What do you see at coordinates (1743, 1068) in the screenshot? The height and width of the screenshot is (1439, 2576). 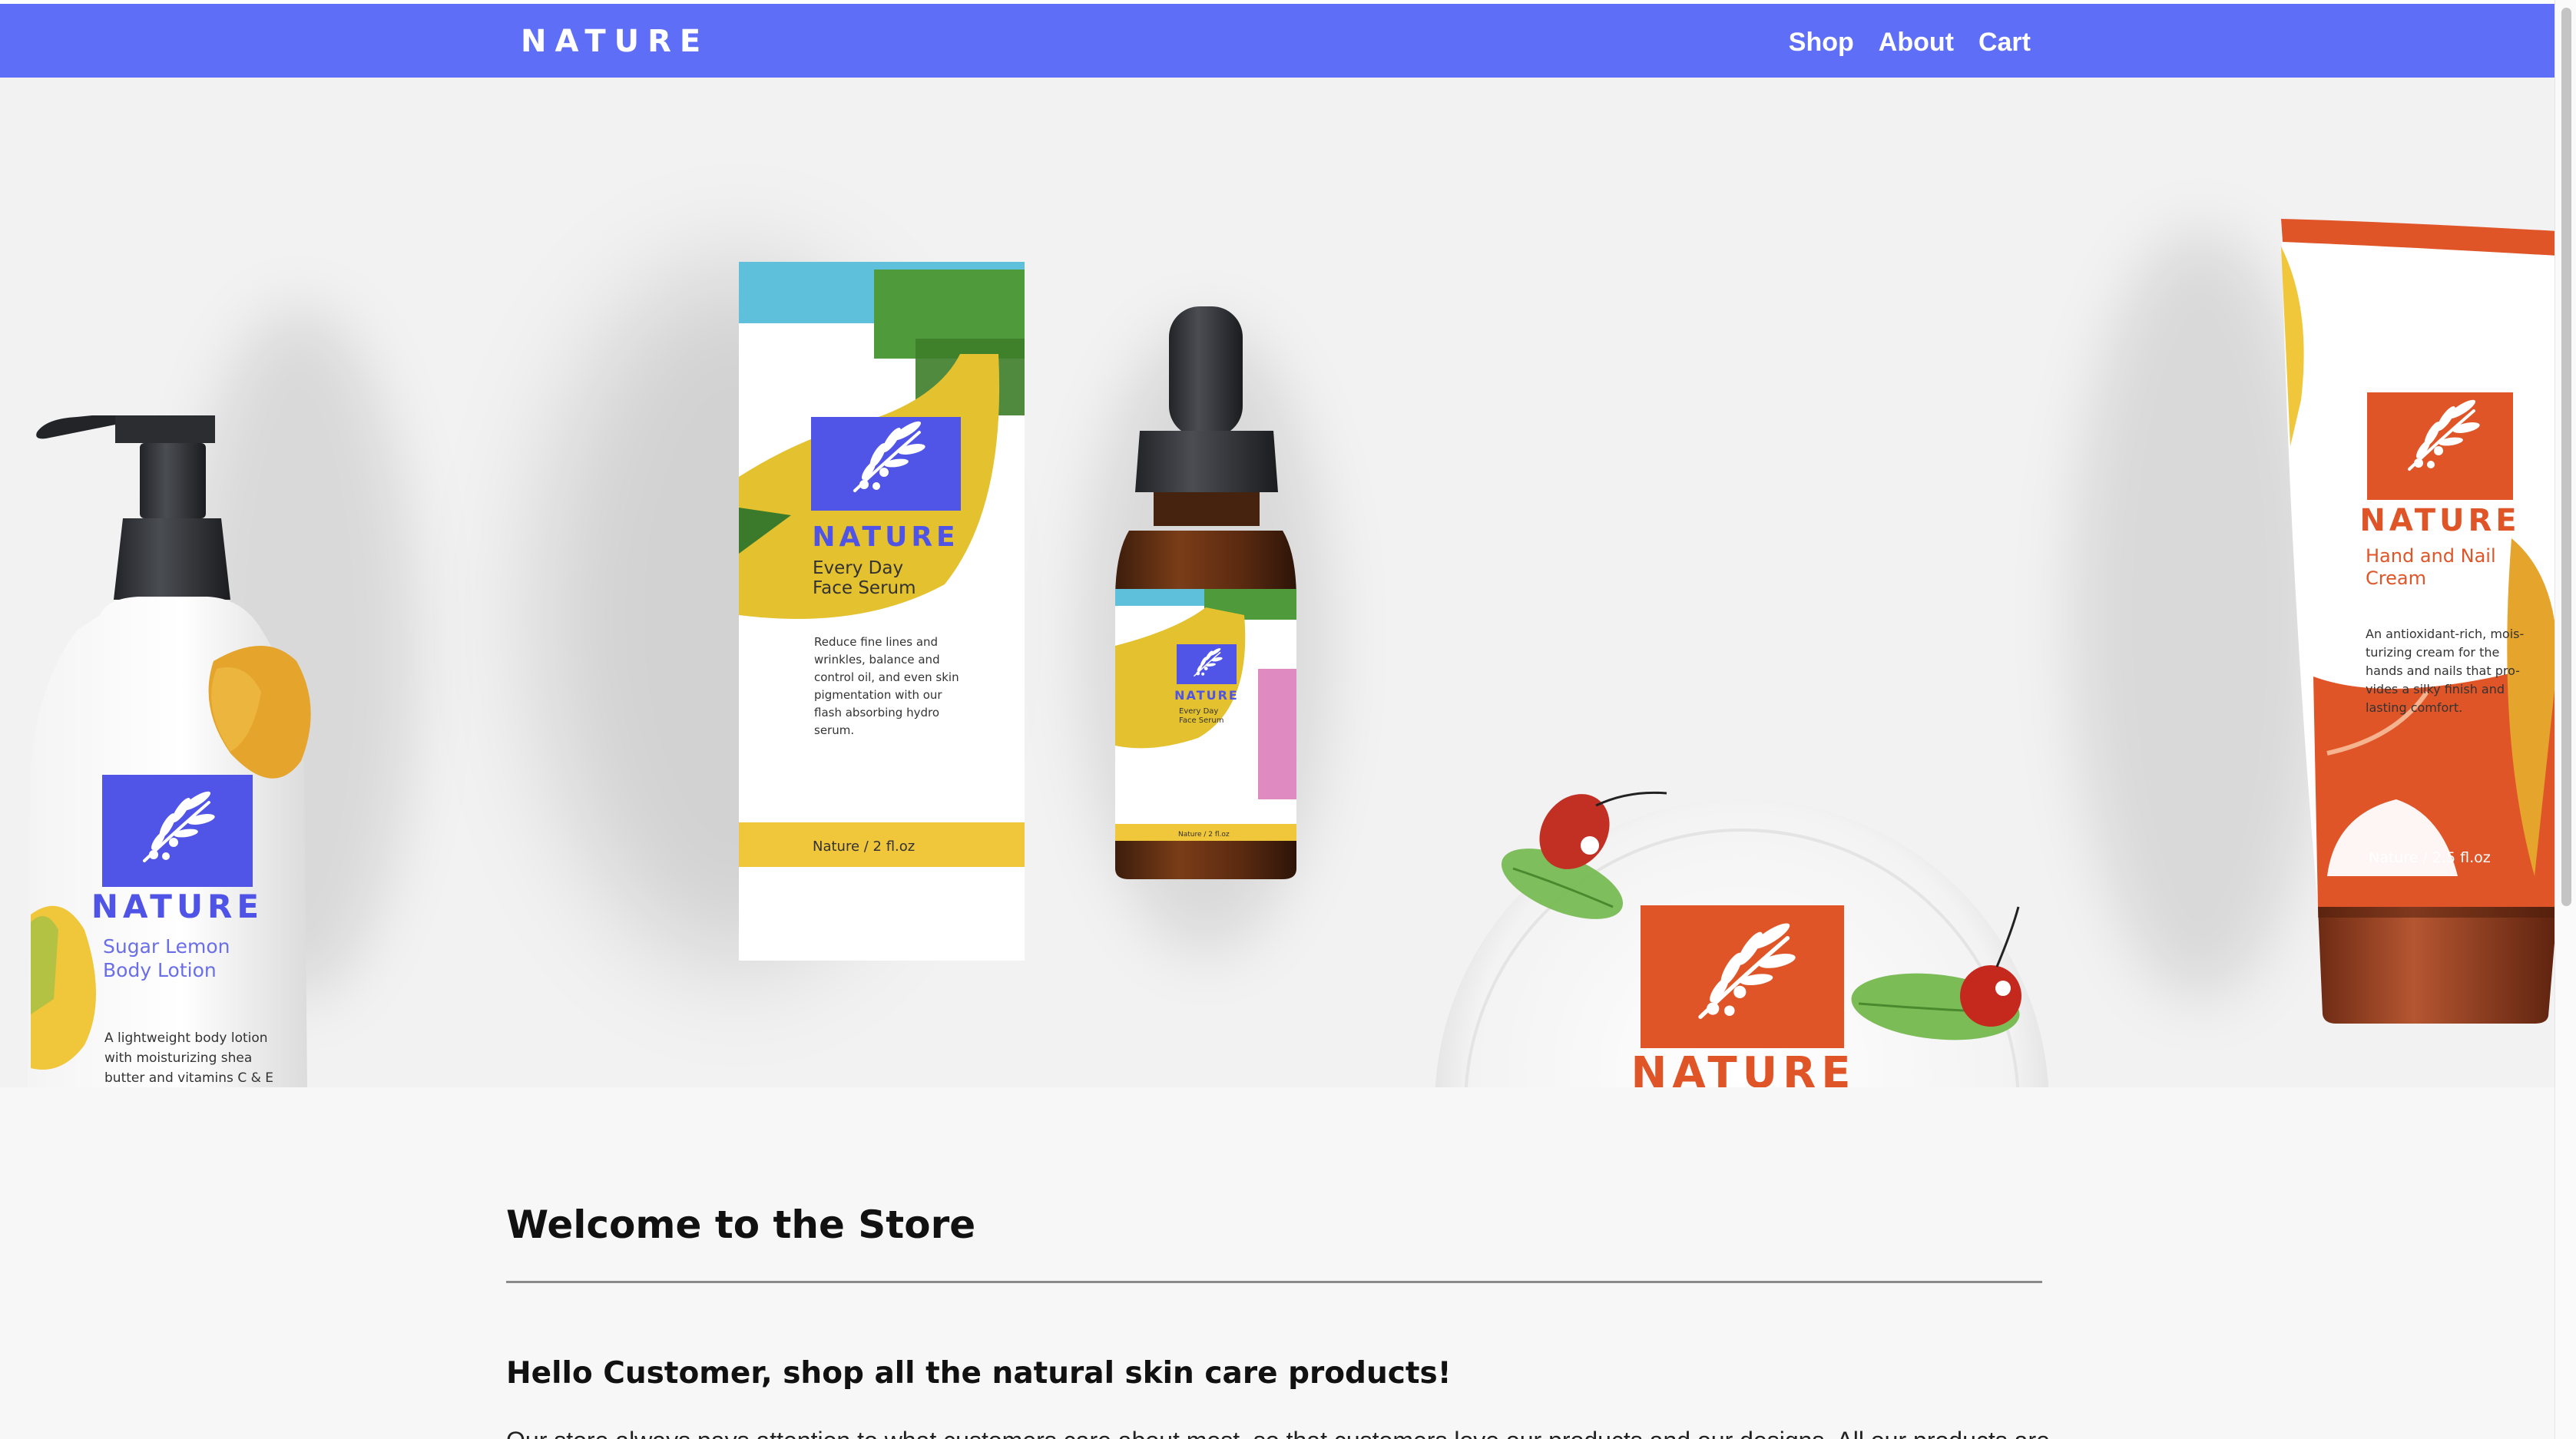 I see `jar-brand-text: NATURE` at bounding box center [1743, 1068].